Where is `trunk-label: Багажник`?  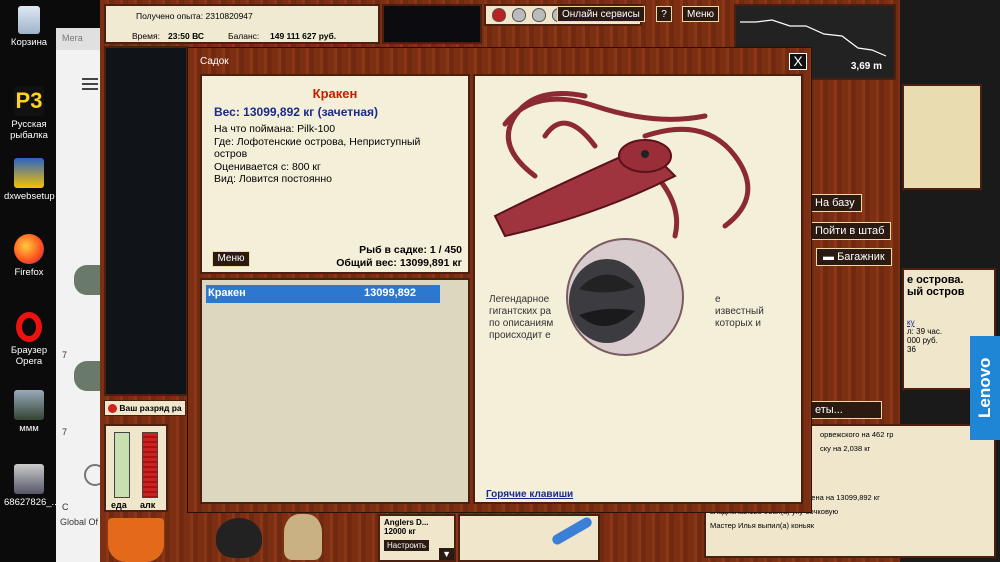 trunk-label: Багажник is located at coordinates (861, 257).